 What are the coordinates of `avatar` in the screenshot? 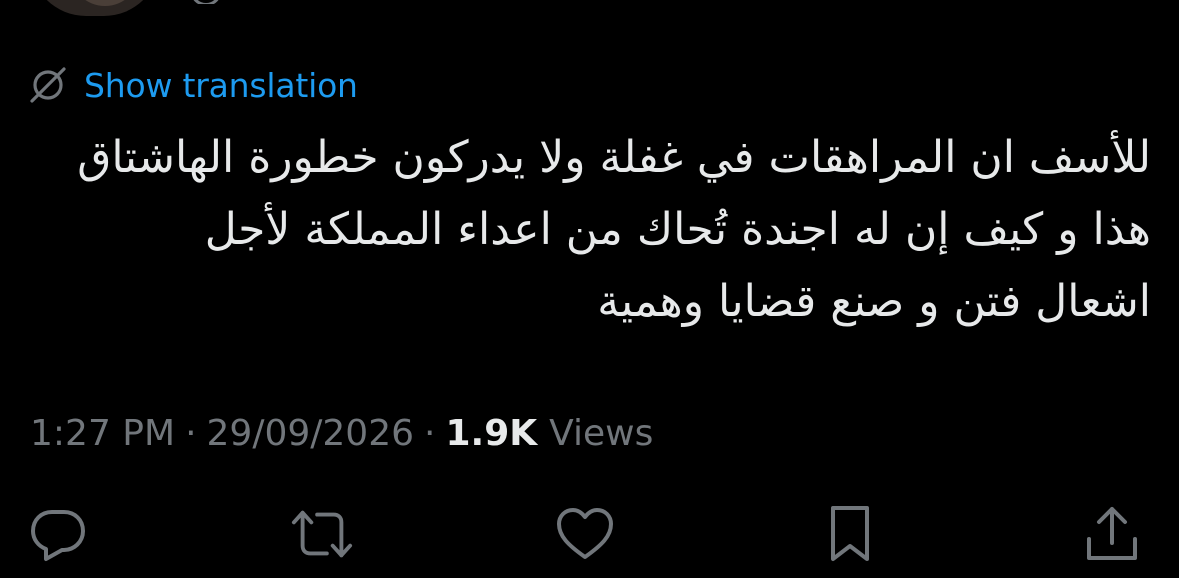 It's located at (95, 8).